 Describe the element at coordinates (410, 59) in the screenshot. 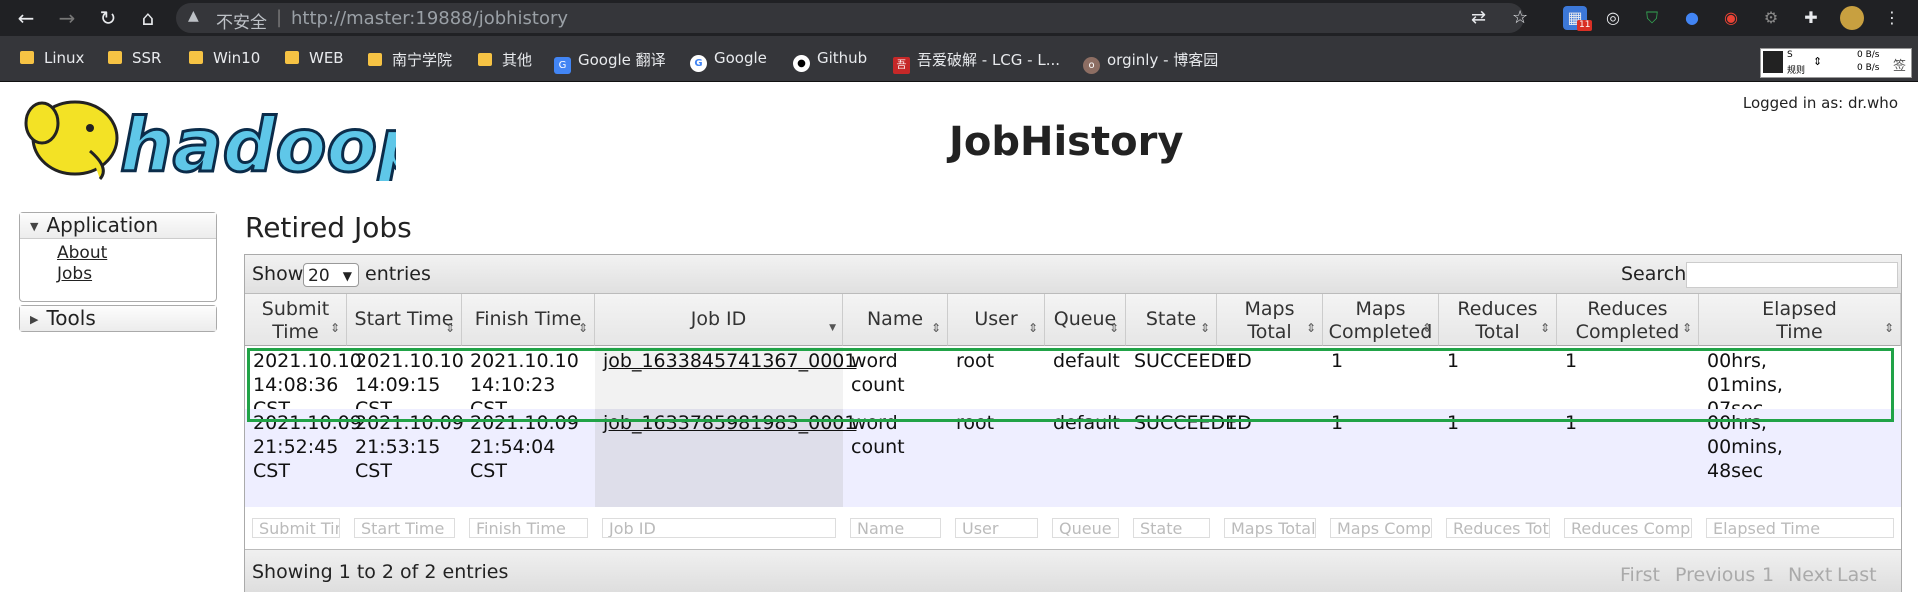

I see `bookmark-nanning: 南宁学院` at that location.